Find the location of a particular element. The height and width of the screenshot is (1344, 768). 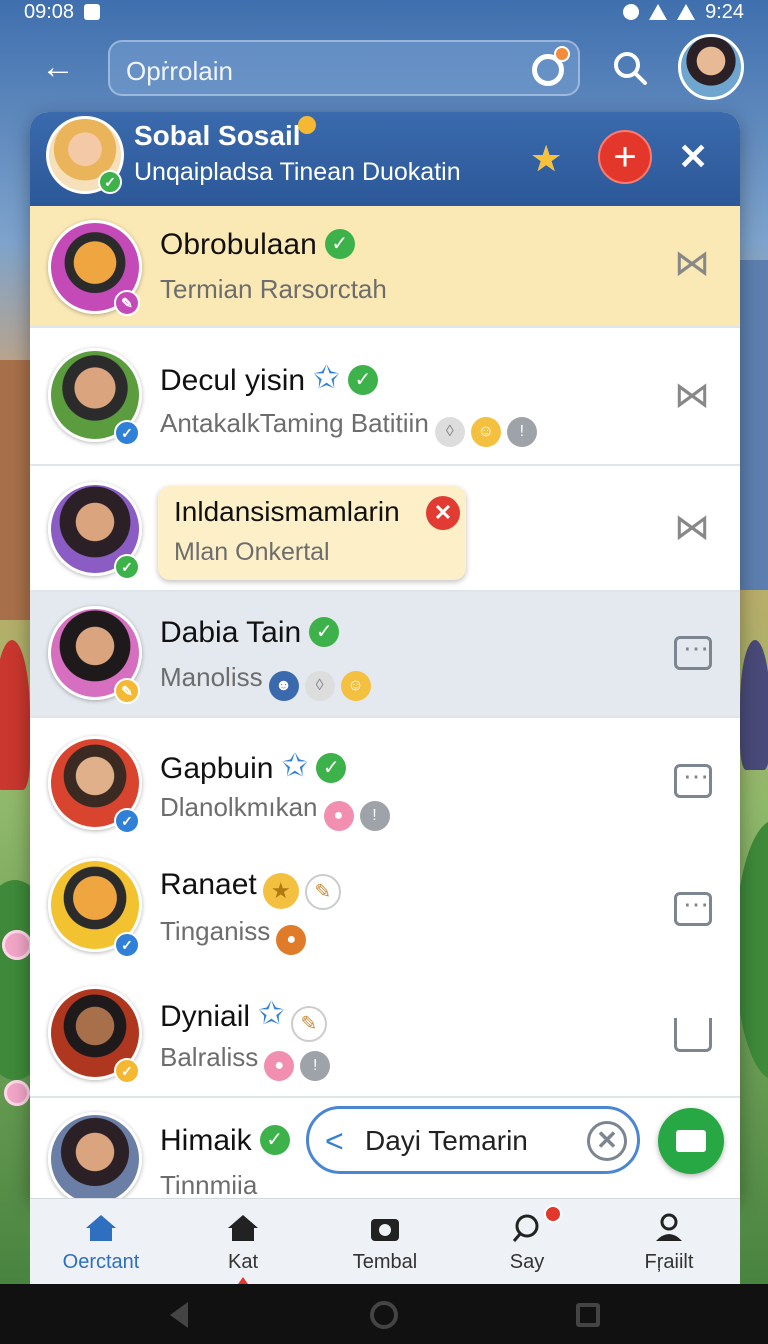

nav-item-tembal: Tembal is located at coordinates (385, 1241).